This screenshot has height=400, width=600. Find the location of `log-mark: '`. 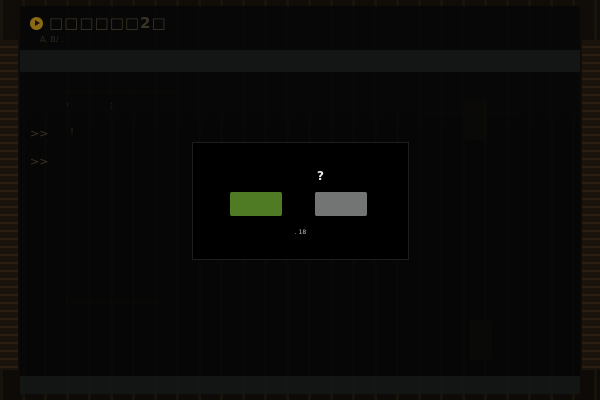

log-mark: ' is located at coordinates (67, 107).